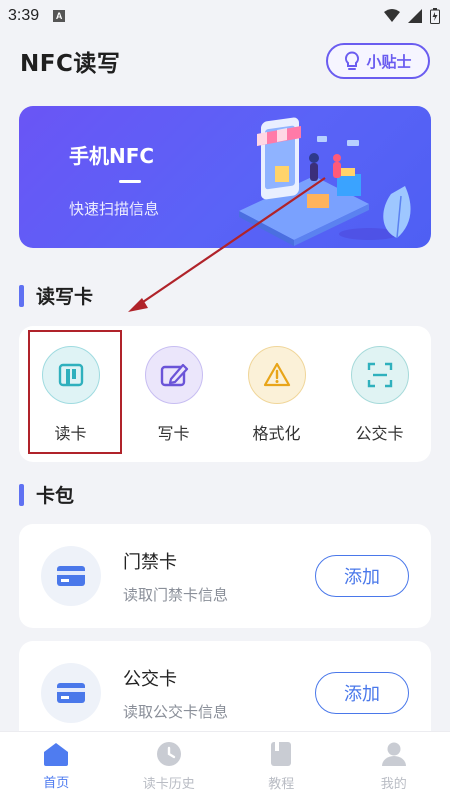  Describe the element at coordinates (281, 753) in the screenshot. I see `book-icon` at that location.